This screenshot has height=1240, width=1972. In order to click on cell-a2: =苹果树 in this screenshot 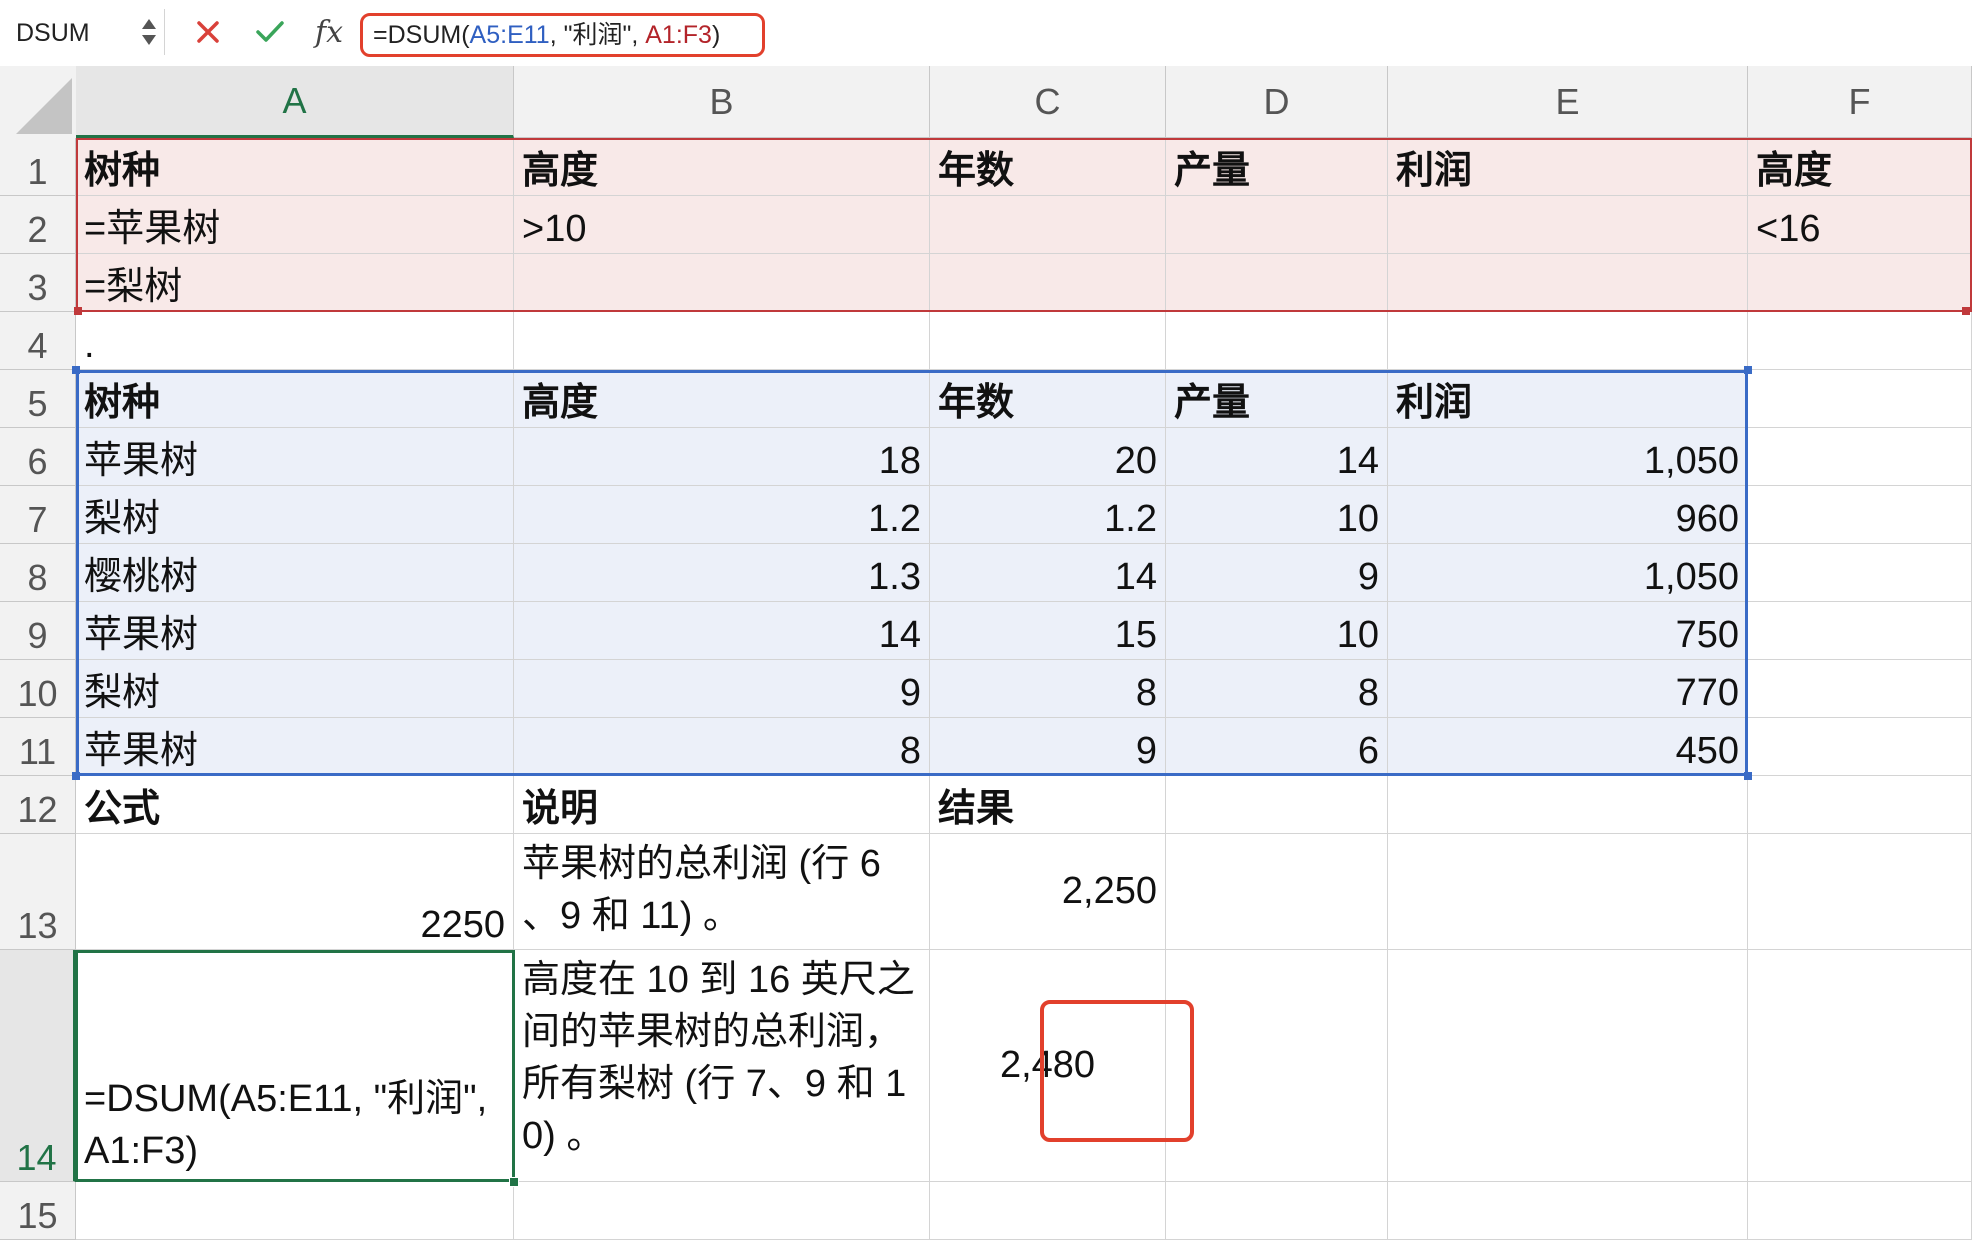, I will do `click(295, 225)`.